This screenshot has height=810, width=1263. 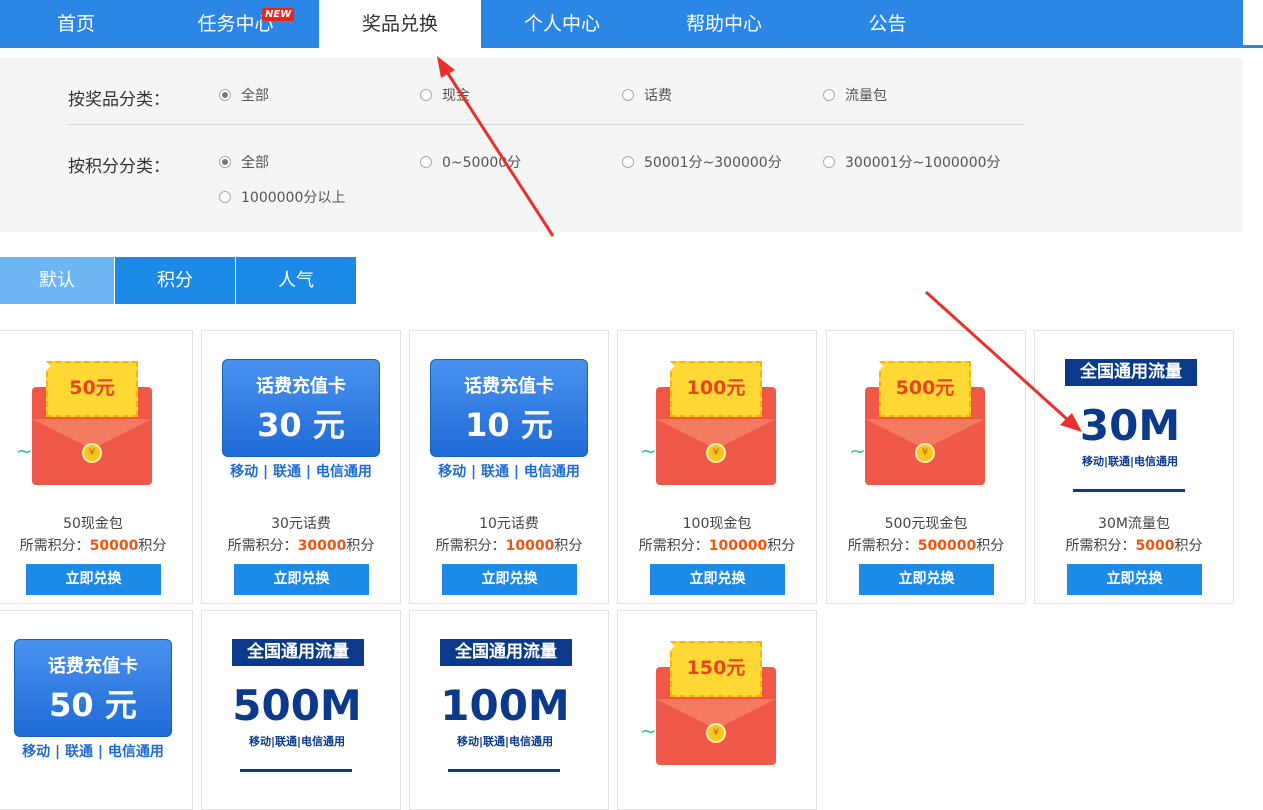 I want to click on product-card: 全国通用流量 500M 移动|联通|电信通用, so click(x=301, y=710).